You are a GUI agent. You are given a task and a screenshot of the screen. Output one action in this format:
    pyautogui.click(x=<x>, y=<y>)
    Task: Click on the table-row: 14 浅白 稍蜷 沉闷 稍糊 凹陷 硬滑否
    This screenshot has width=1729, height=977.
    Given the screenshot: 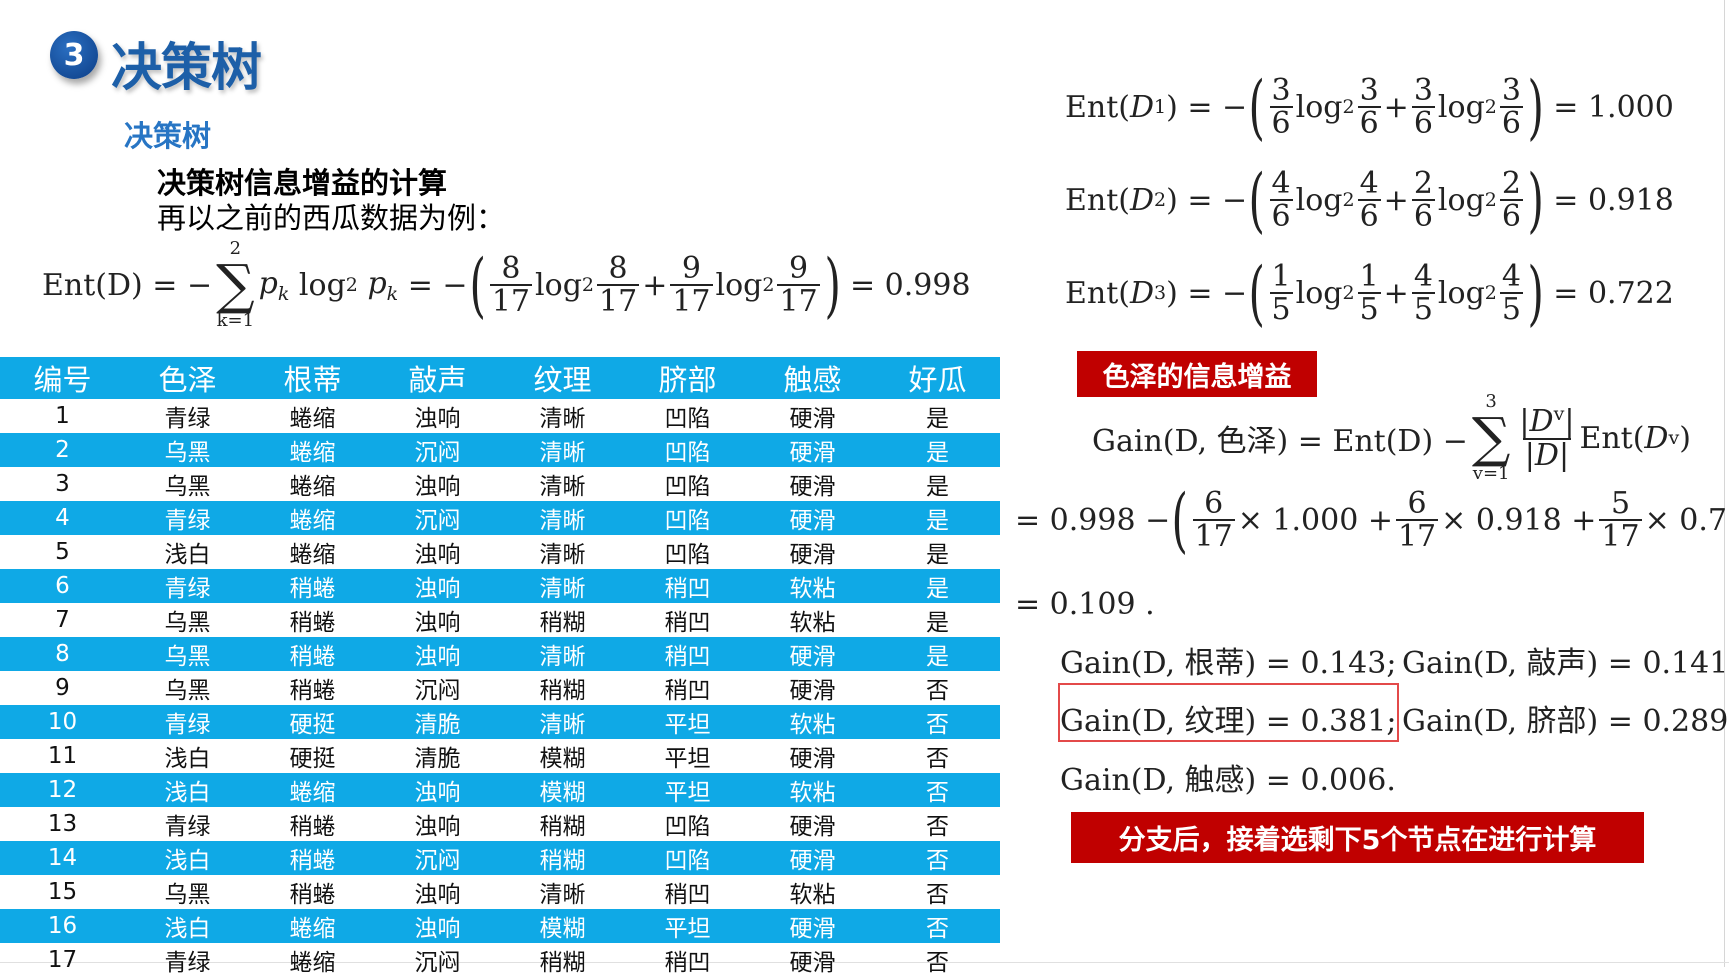 What is the action you would take?
    pyautogui.click(x=500, y=858)
    